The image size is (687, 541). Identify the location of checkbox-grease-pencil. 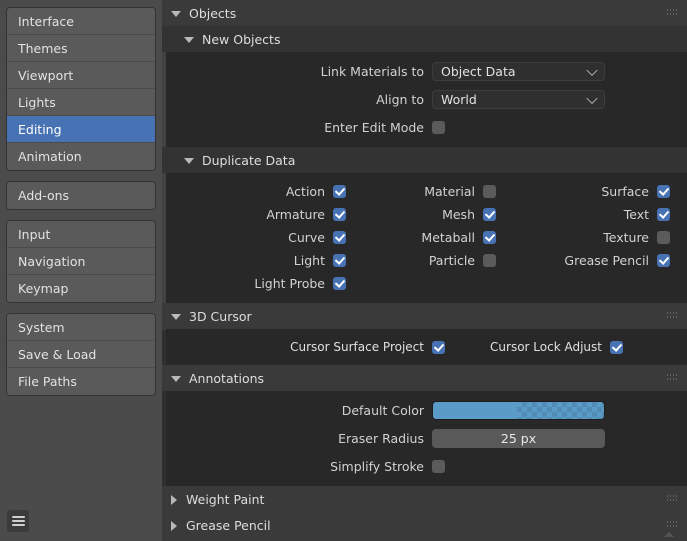
(663, 260).